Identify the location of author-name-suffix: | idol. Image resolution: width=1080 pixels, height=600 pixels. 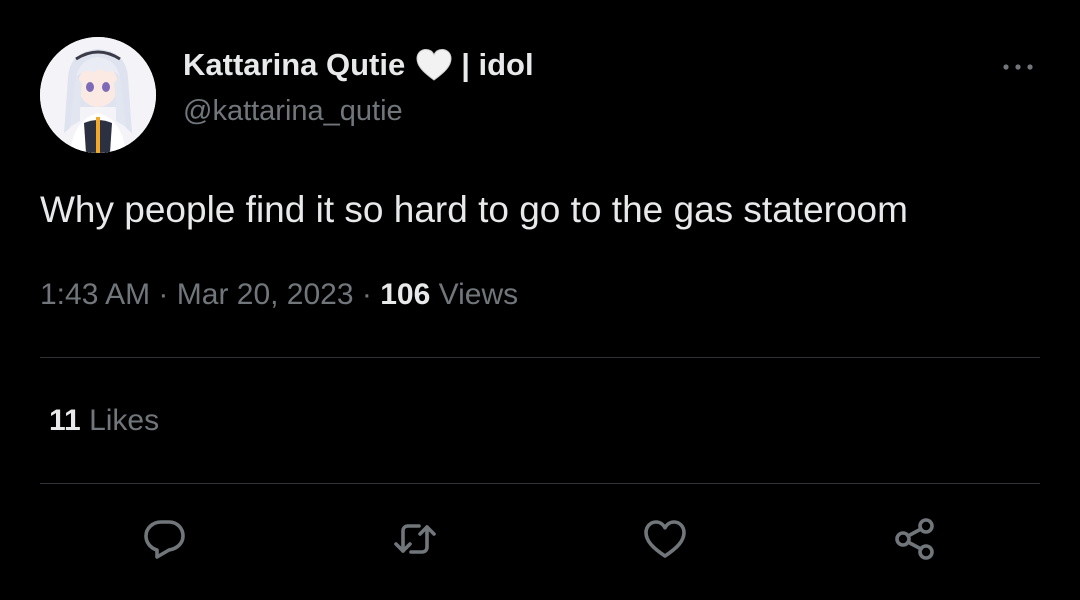
(497, 64).